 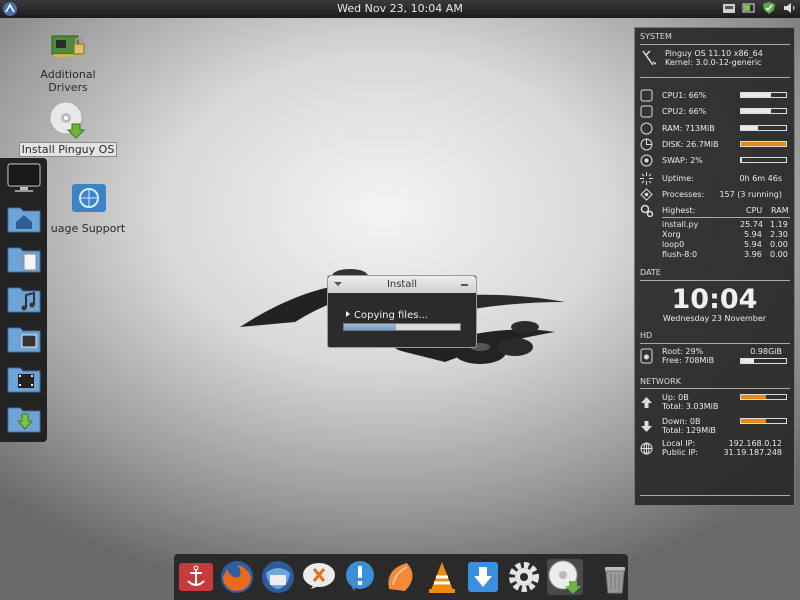 I want to click on music-folder-icon, so click(x=23, y=298).